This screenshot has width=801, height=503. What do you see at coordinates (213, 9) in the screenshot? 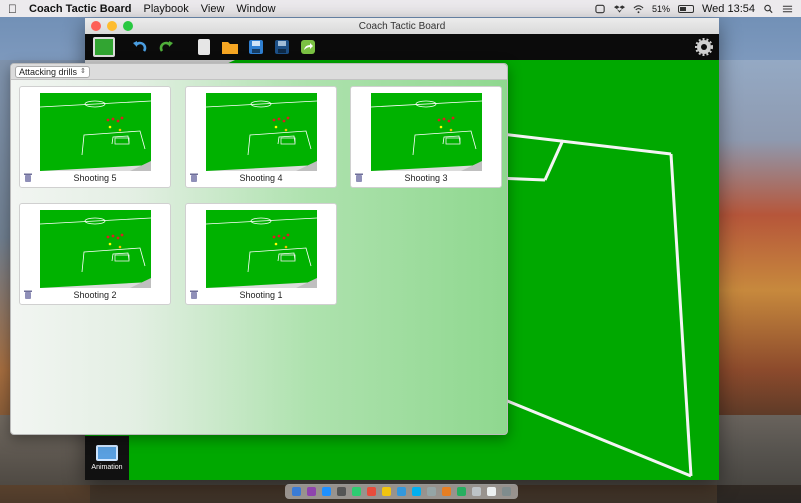
I see `menu-view: View` at bounding box center [213, 9].